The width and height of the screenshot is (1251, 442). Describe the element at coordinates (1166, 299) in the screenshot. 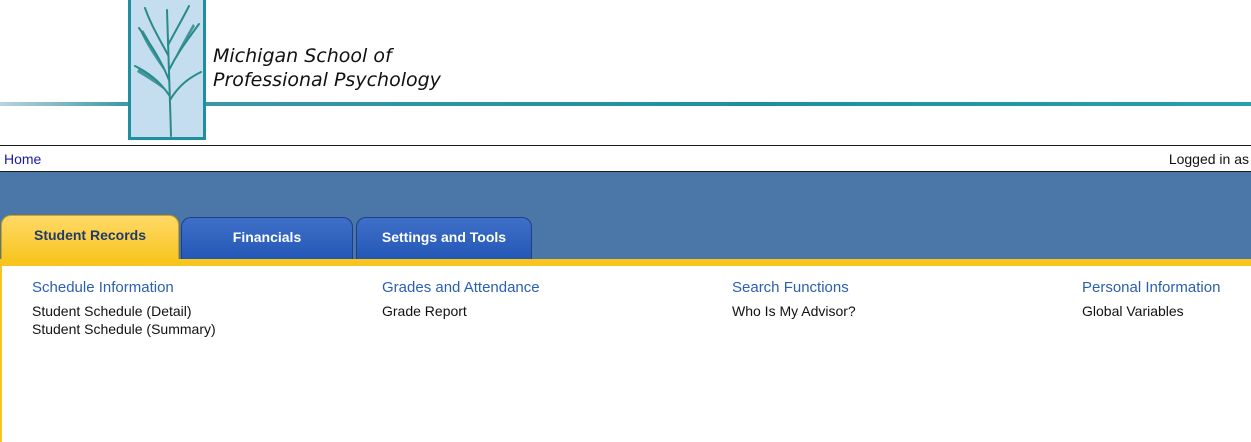

I see `section-personal-information: Personal Information Global Variables` at that location.